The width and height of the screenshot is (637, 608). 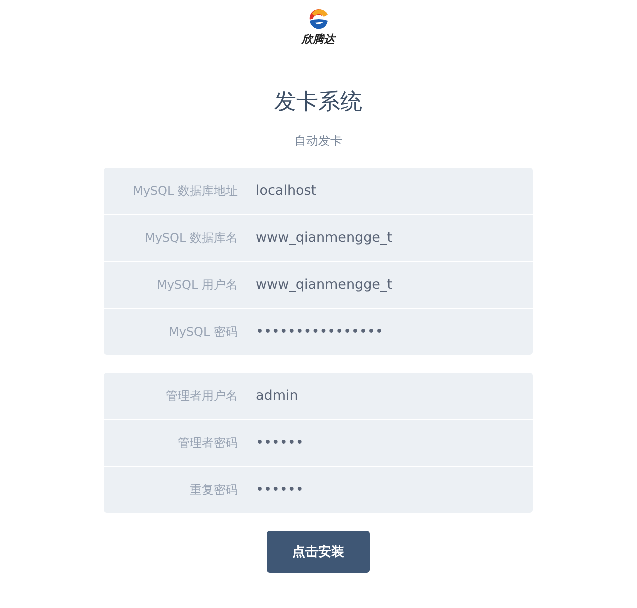 I want to click on input-field: ••••••••••••••••, so click(x=386, y=332).